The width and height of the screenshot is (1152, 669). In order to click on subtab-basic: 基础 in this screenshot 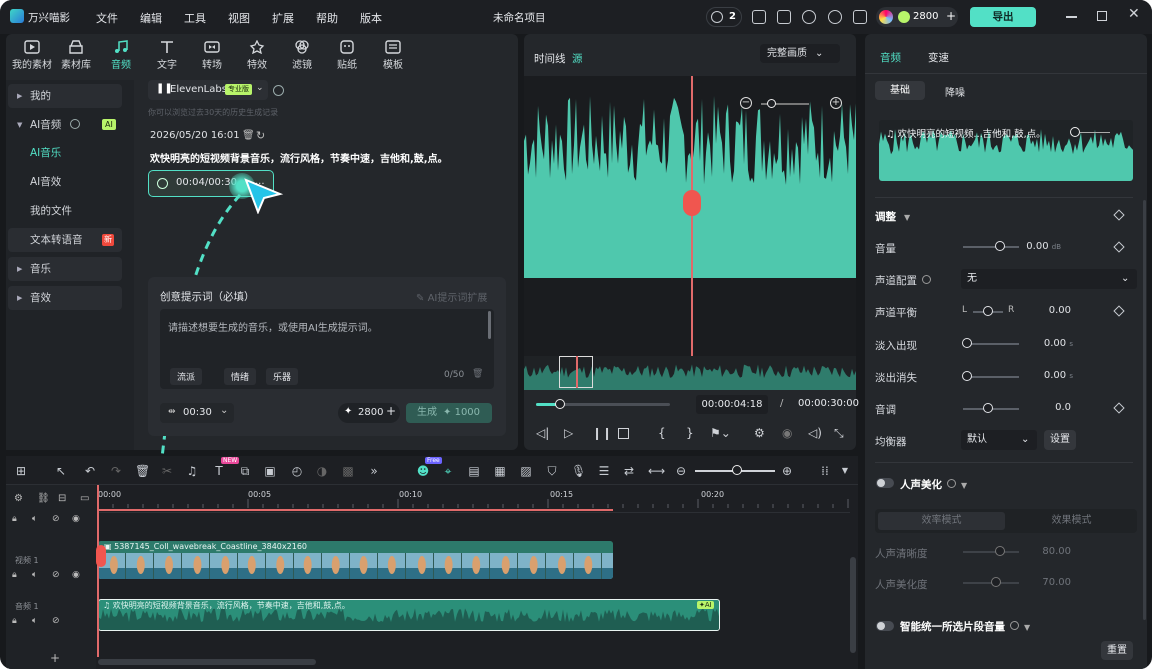, I will do `click(900, 90)`.